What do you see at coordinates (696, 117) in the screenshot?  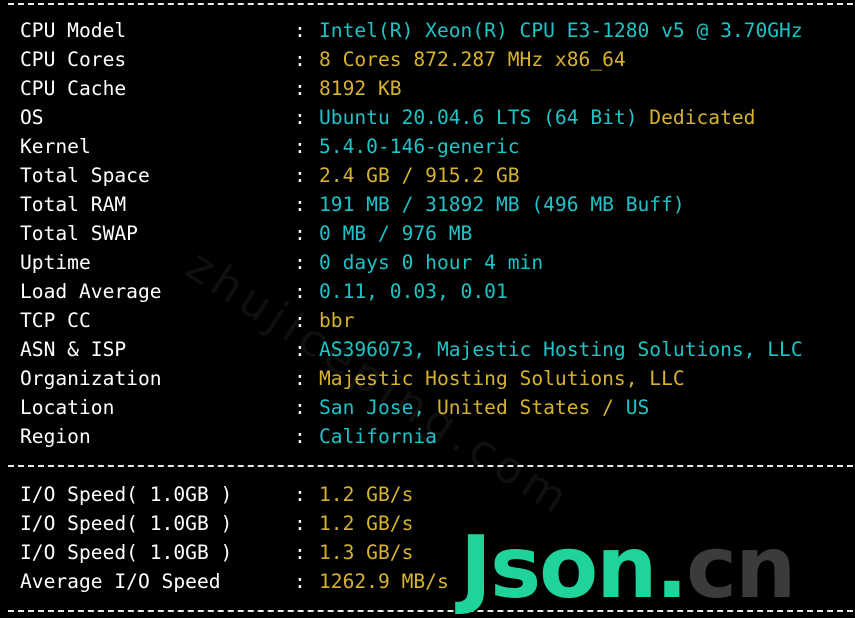 I see `info-value-part: Dedicated` at bounding box center [696, 117].